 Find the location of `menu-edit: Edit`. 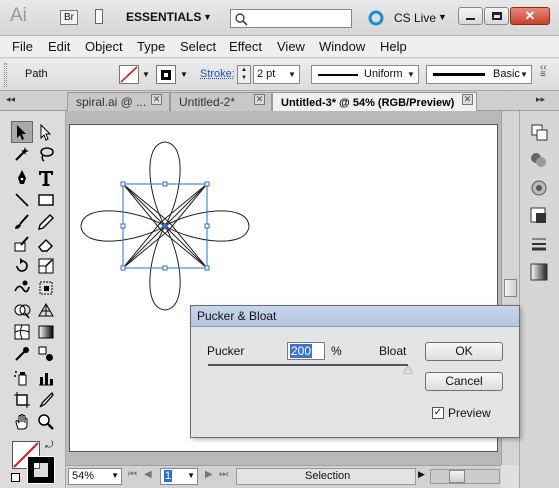

menu-edit: Edit is located at coordinates (59, 46).